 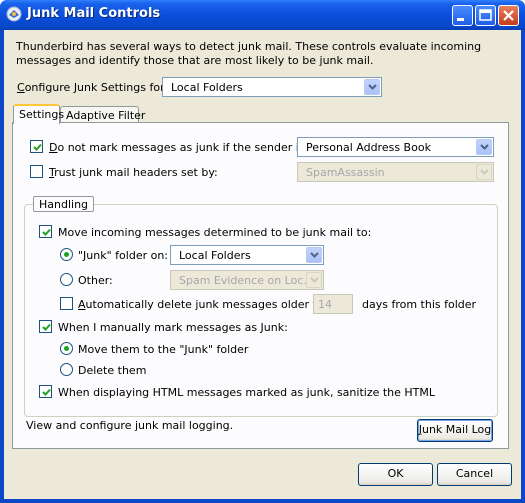 I want to click on address-book-select: Personal Address Book, so click(x=395, y=147).